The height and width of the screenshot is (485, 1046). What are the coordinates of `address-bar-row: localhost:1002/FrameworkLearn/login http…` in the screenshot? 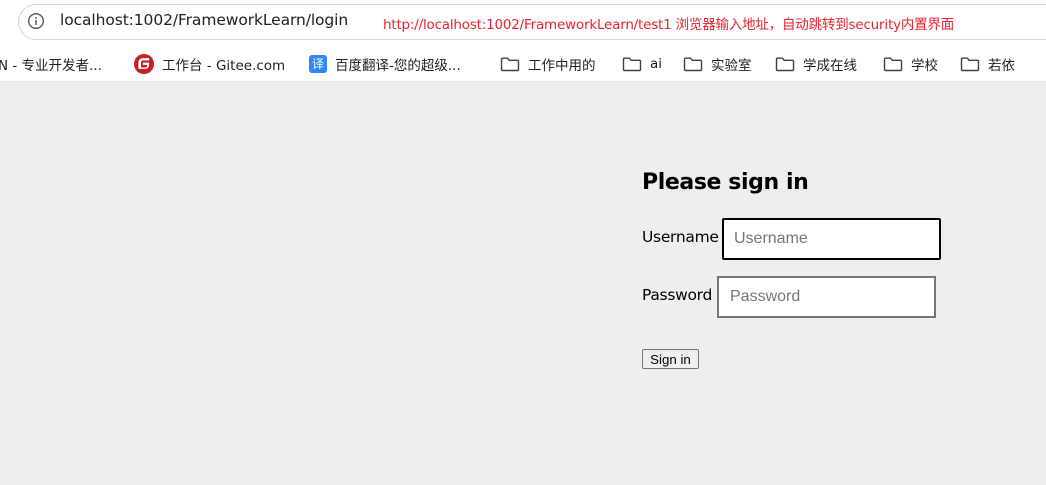 It's located at (523, 22).